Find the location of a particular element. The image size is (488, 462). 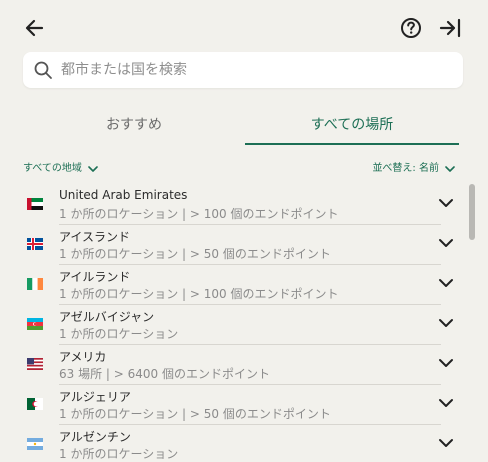

tab-bar: おすすめ すべての場所 is located at coordinates (241, 126).